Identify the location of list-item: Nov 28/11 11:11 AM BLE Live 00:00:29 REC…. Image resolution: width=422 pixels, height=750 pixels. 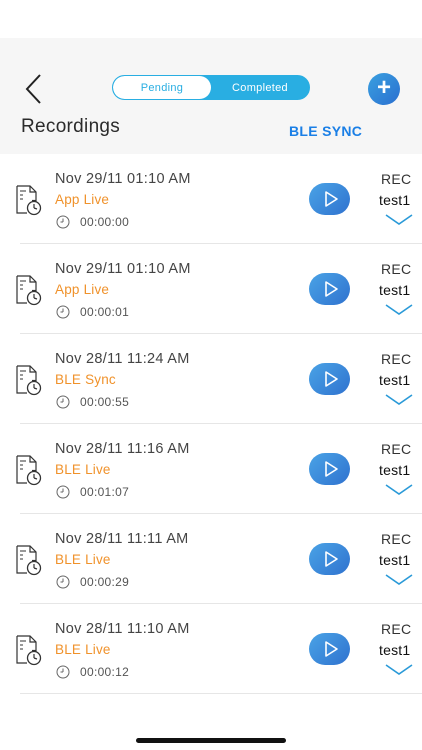
(219, 559).